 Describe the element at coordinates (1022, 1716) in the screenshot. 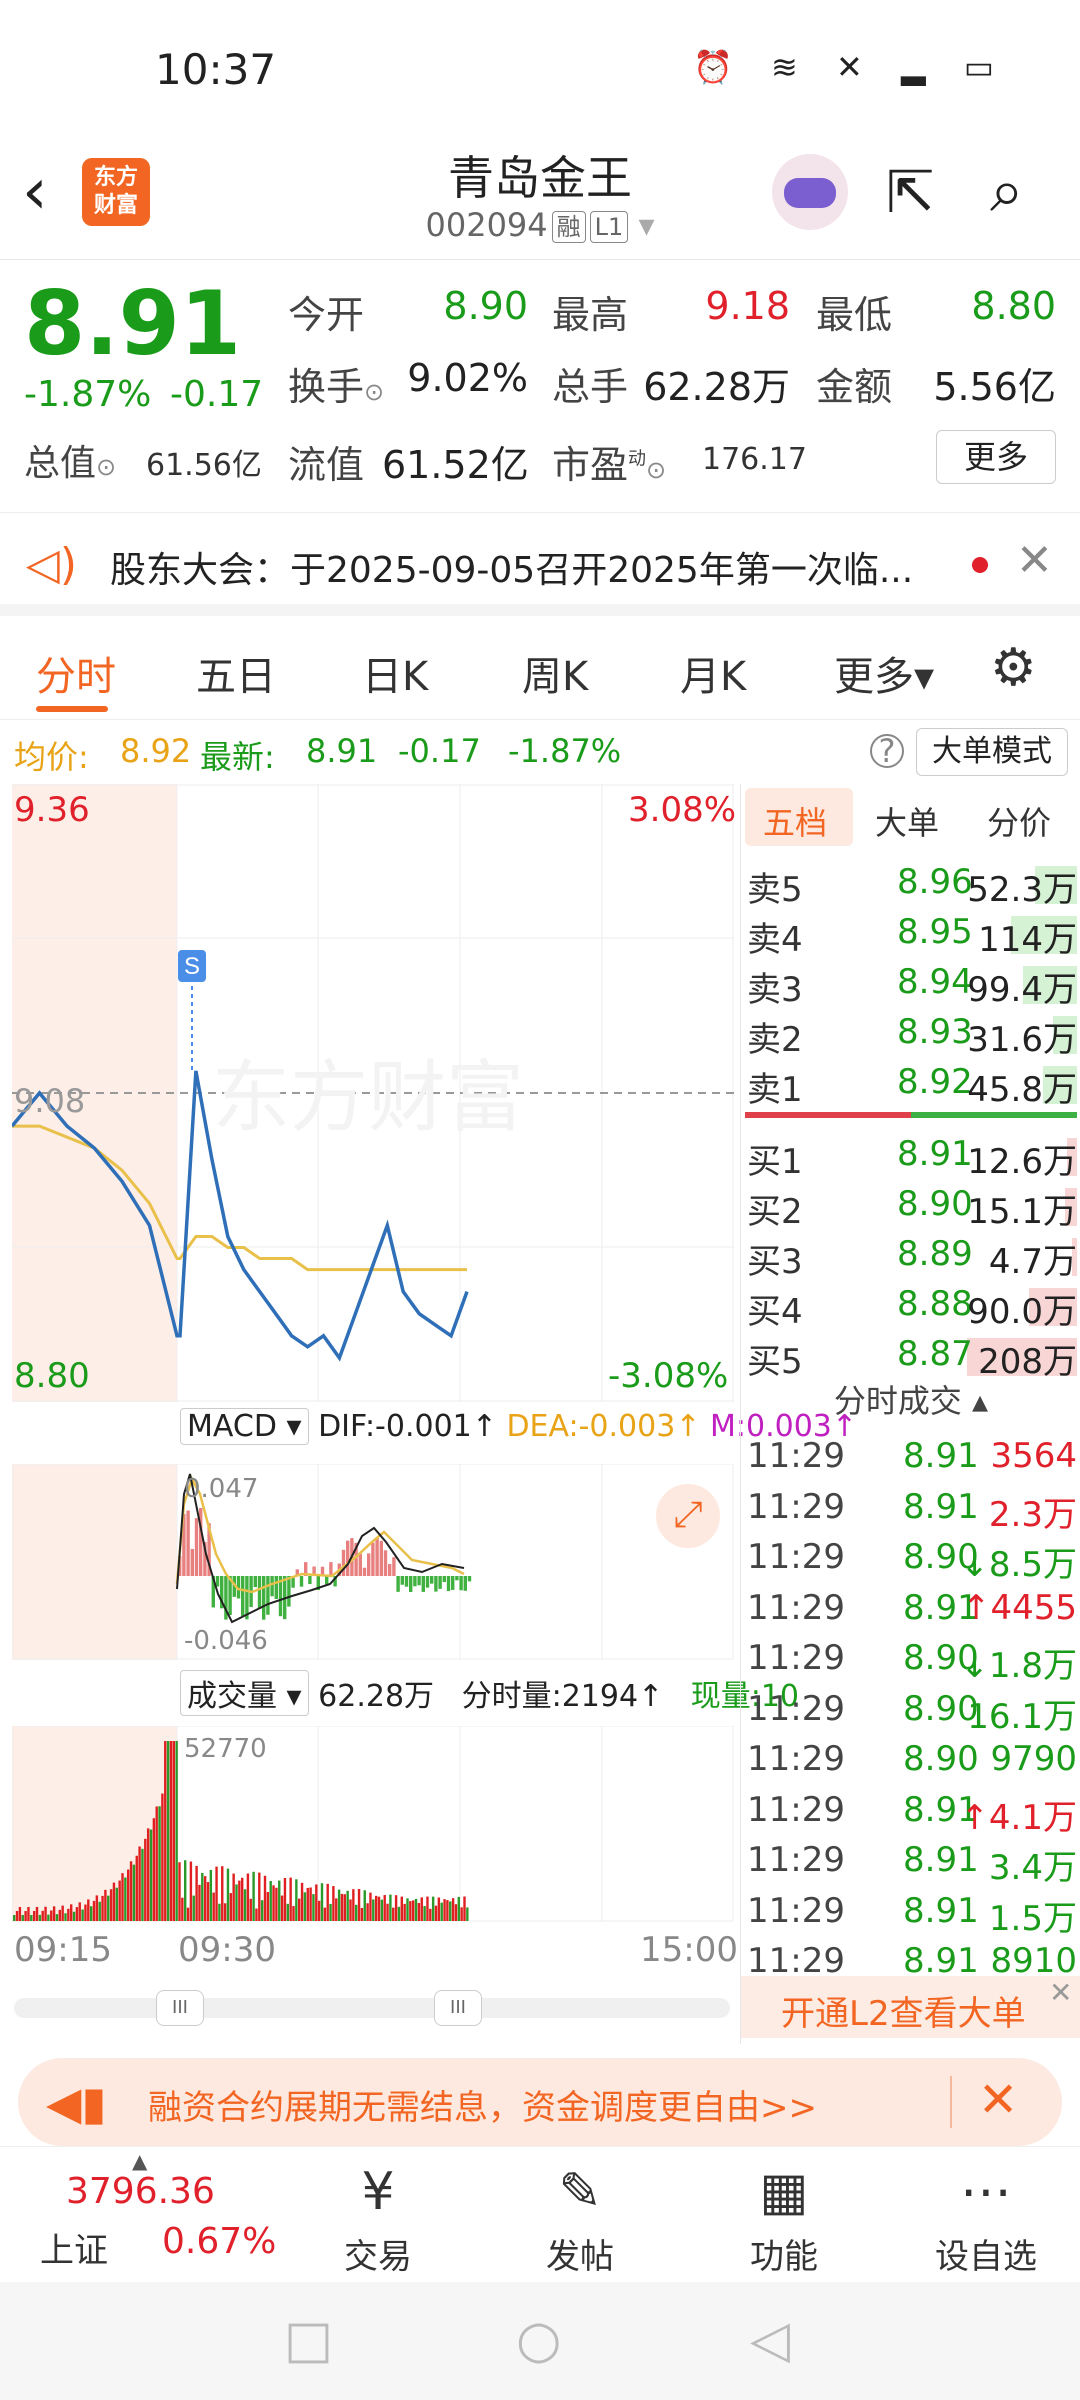

I see `trade-volume: 16.1万` at that location.